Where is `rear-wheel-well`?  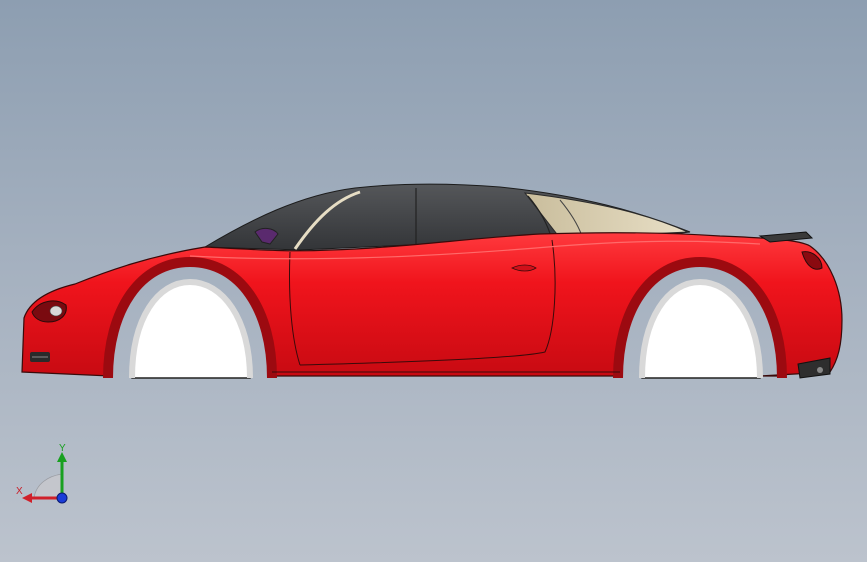 rear-wheel-well is located at coordinates (701, 330).